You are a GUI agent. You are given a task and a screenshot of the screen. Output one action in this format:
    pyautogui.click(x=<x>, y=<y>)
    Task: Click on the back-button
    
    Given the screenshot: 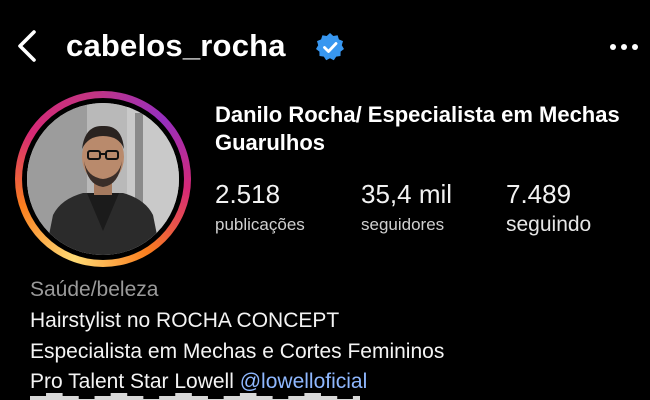 What is the action you would take?
    pyautogui.click(x=27, y=46)
    